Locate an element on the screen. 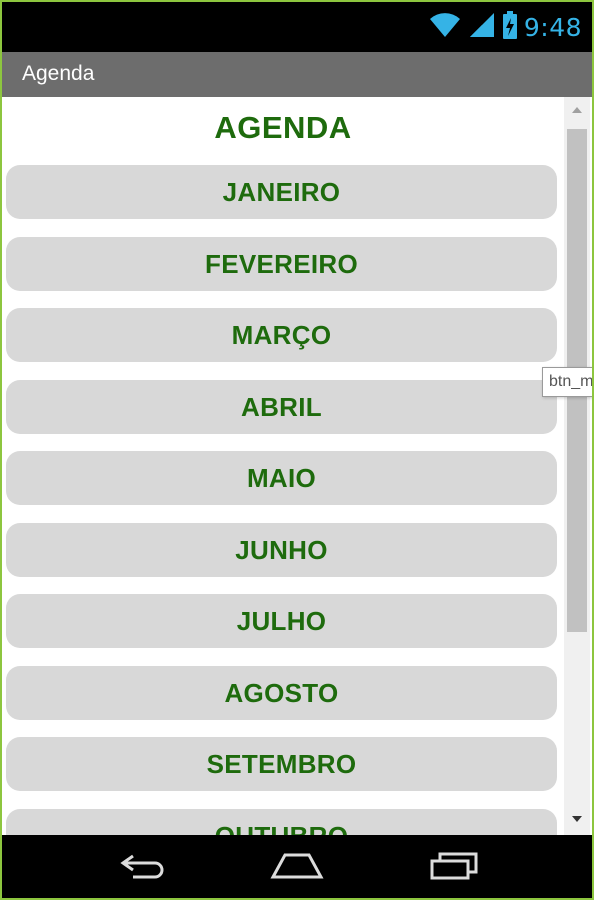 The image size is (594, 900). wifi-icon is located at coordinates (445, 27).